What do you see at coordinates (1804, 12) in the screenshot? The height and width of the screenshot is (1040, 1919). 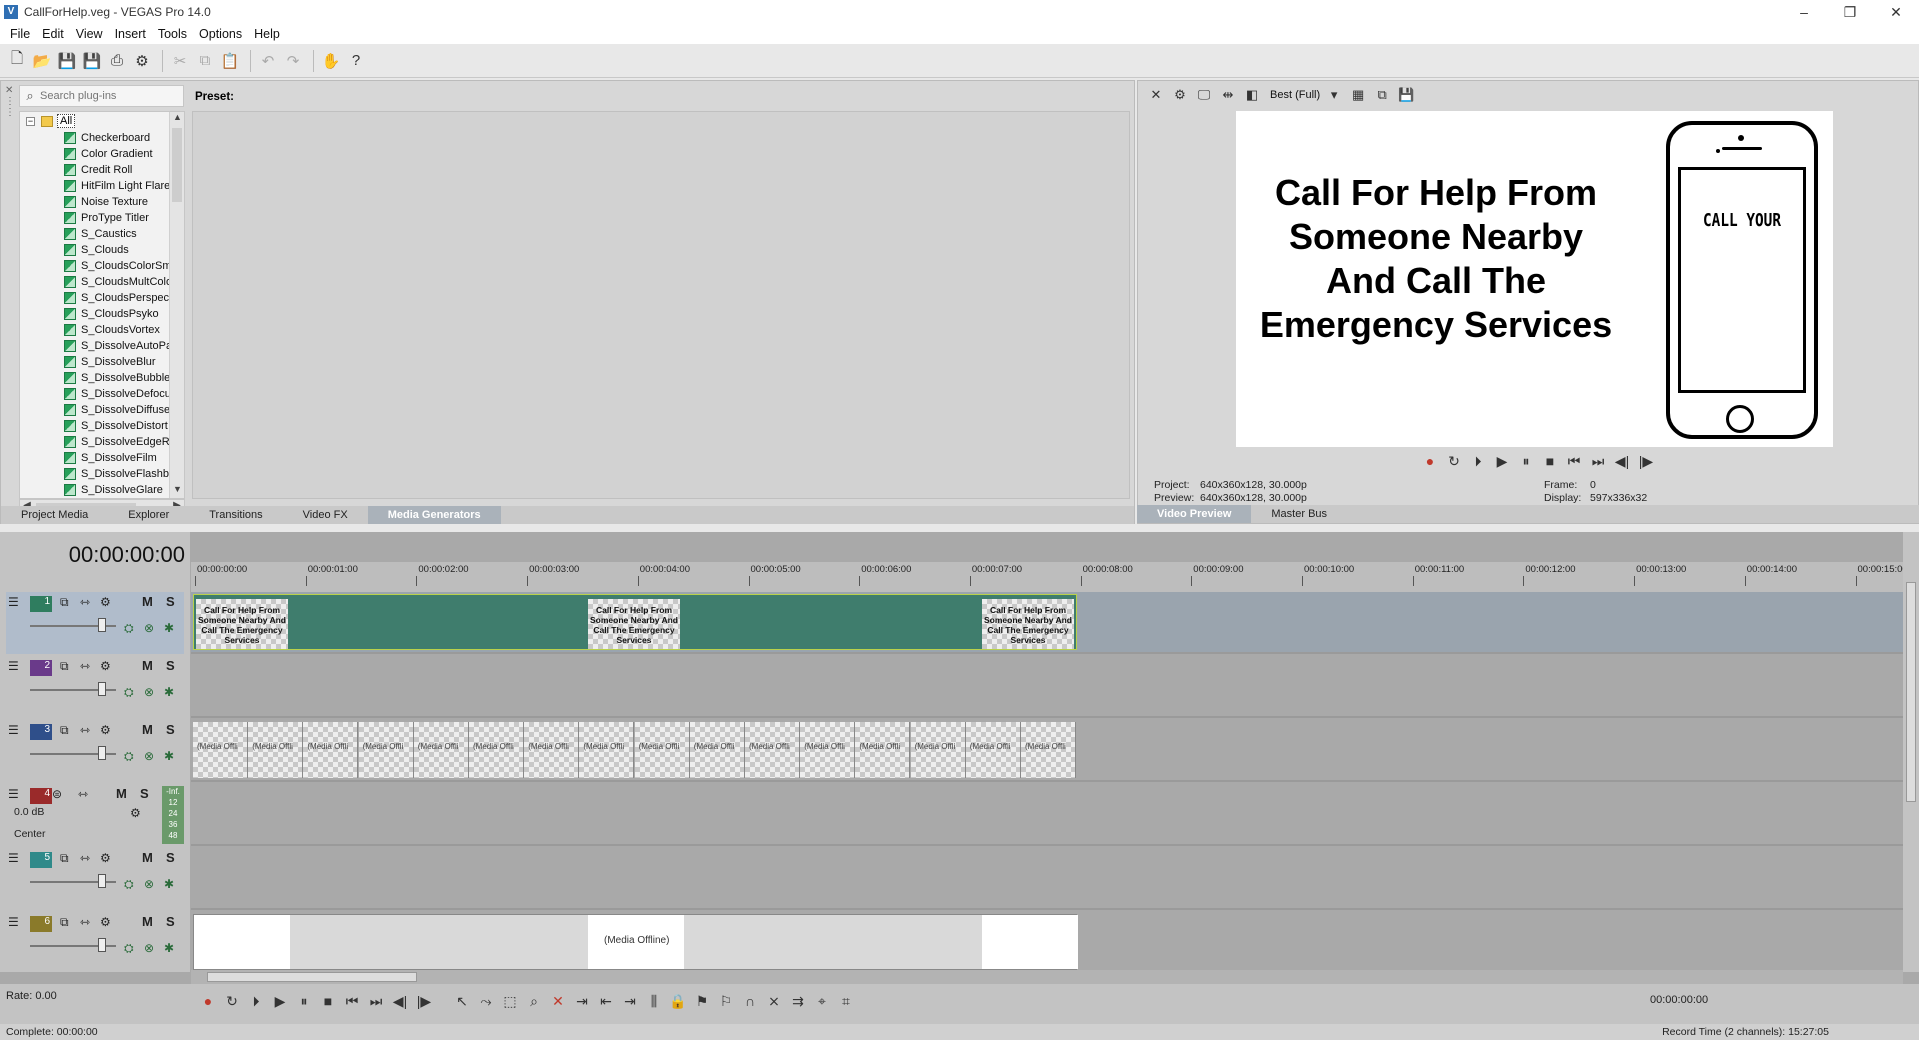 I see `minimize-button: –` at bounding box center [1804, 12].